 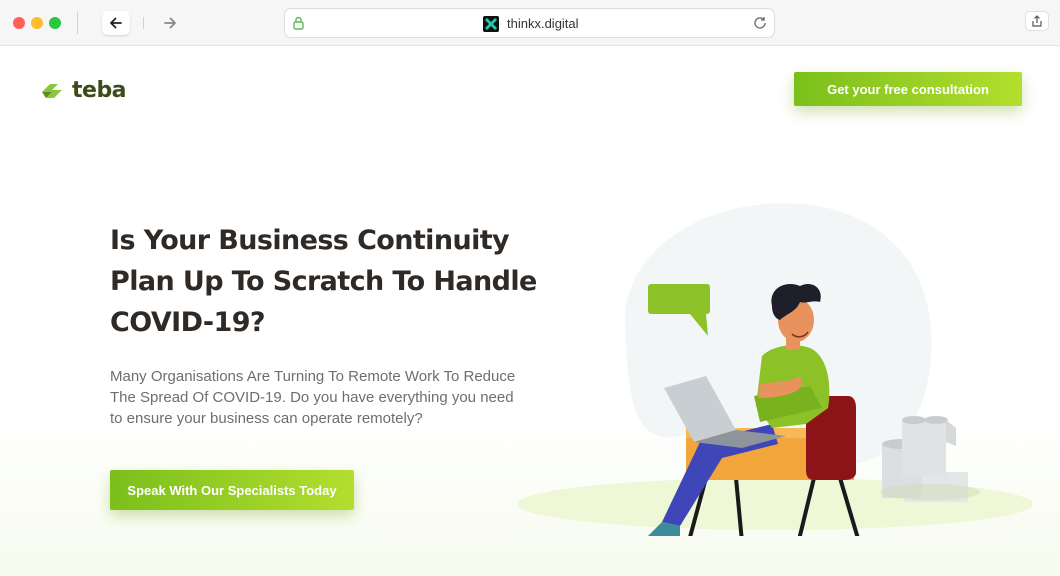 I want to click on reload-icon, so click(x=760, y=23).